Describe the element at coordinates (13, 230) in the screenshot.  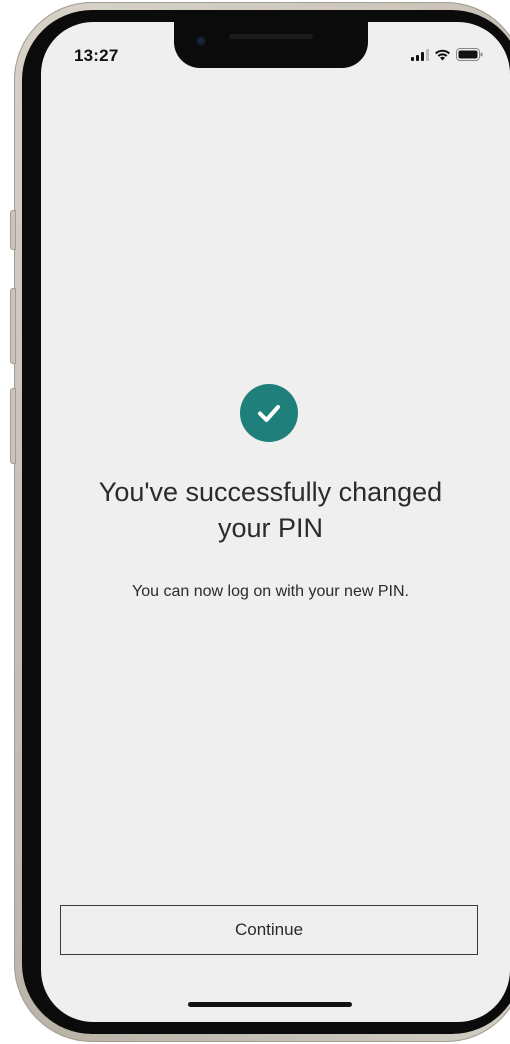
I see `silent-switch` at that location.